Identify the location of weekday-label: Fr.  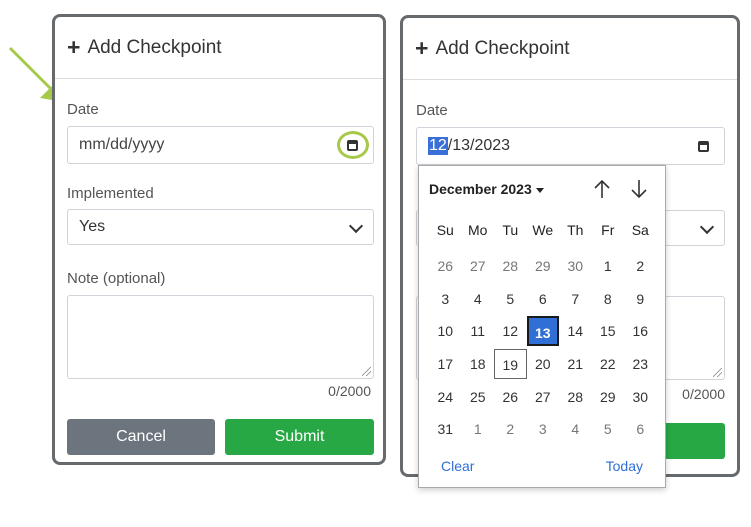
(608, 230).